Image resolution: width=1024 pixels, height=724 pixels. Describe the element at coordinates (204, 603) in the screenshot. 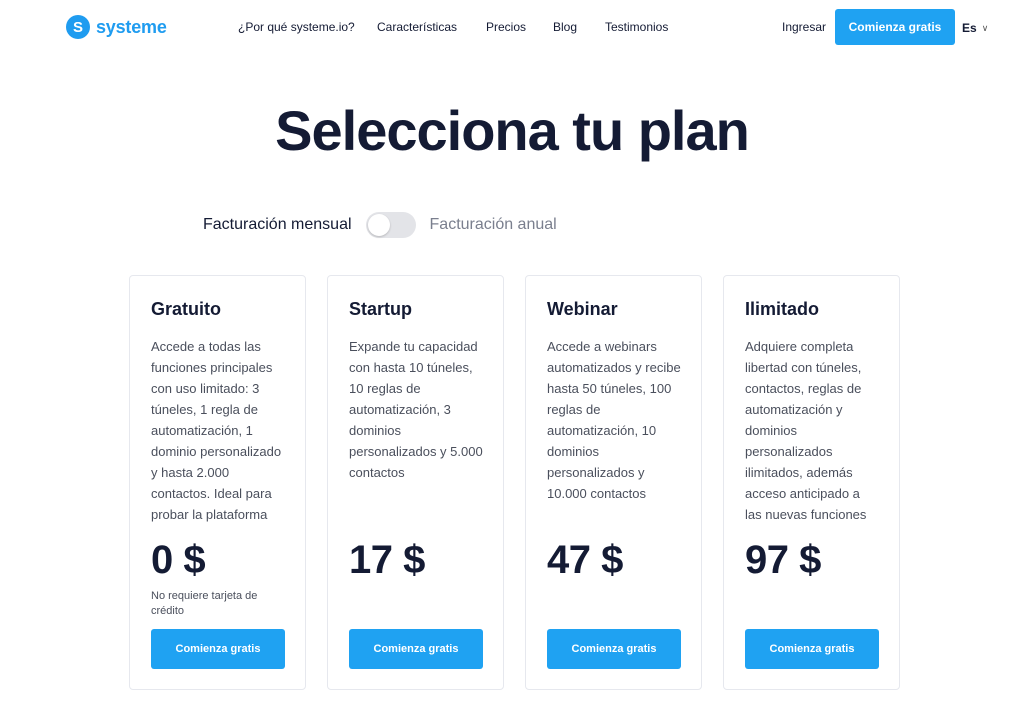

I see `plan-price-note: No requiere tarjeta de crédito` at that location.